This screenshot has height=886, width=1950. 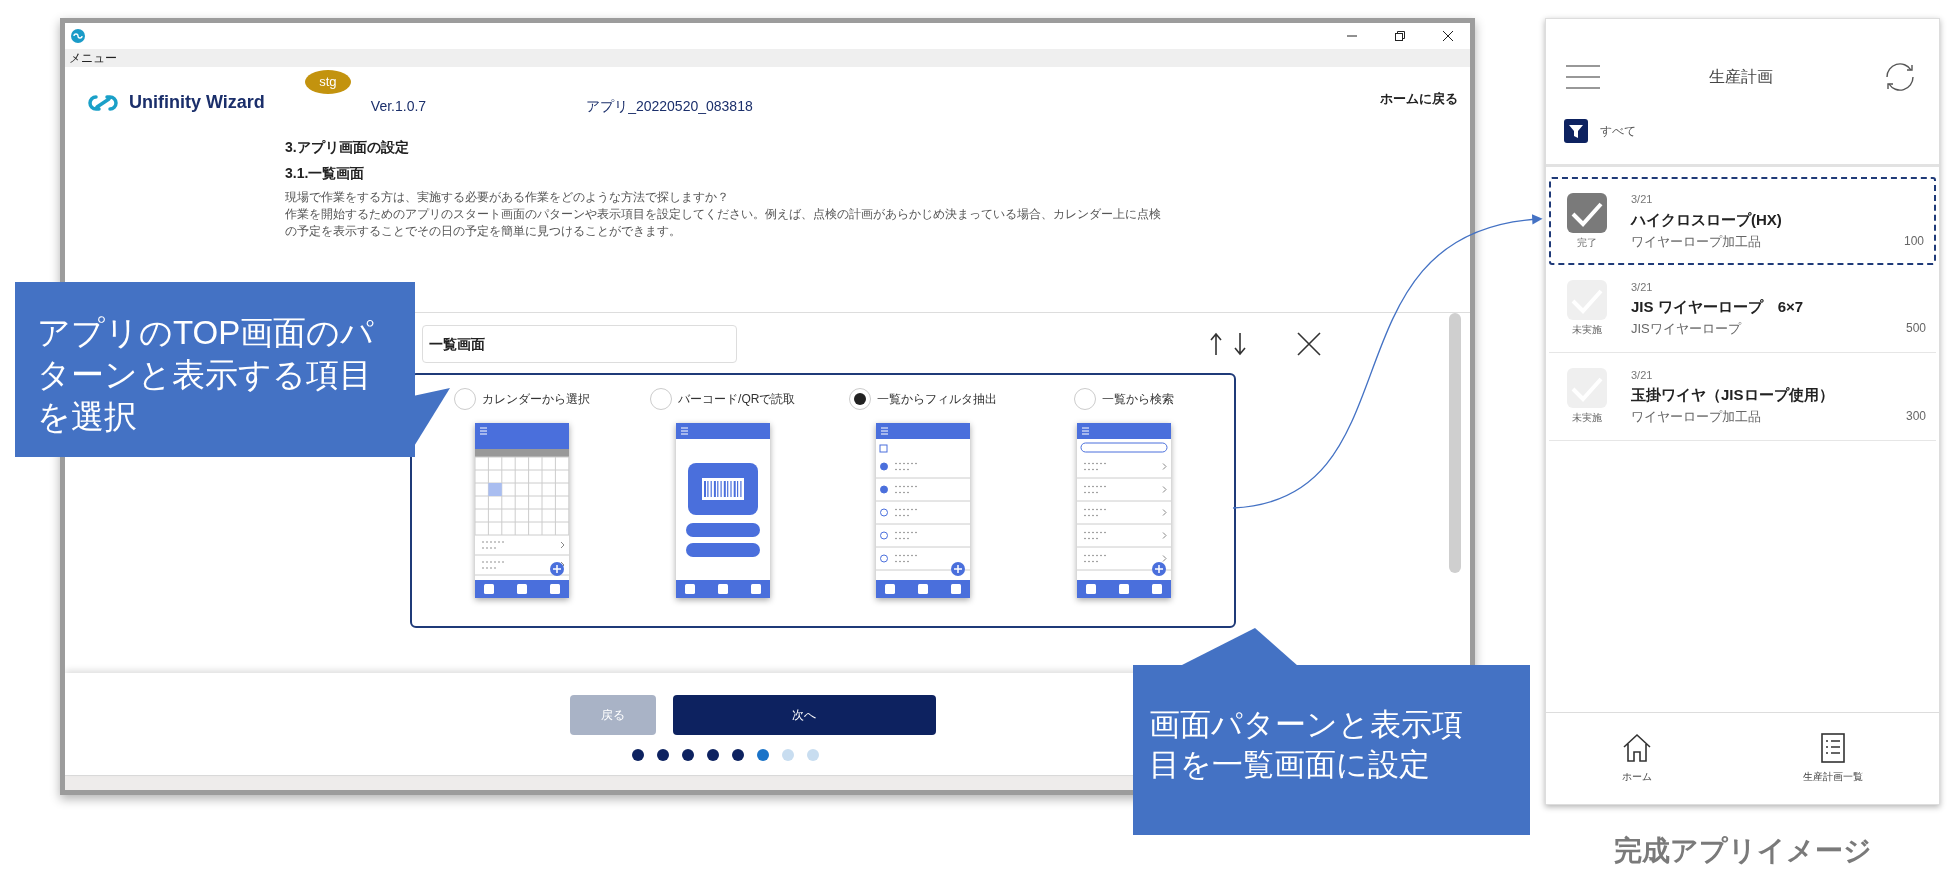 I want to click on app-name: アプリ_20220520_083818, so click(x=669, y=106).